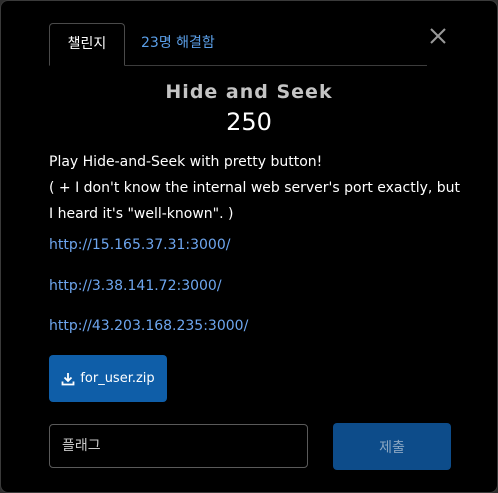 This screenshot has width=498, height=493. What do you see at coordinates (178, 446) in the screenshot?
I see `flag-input` at bounding box center [178, 446].